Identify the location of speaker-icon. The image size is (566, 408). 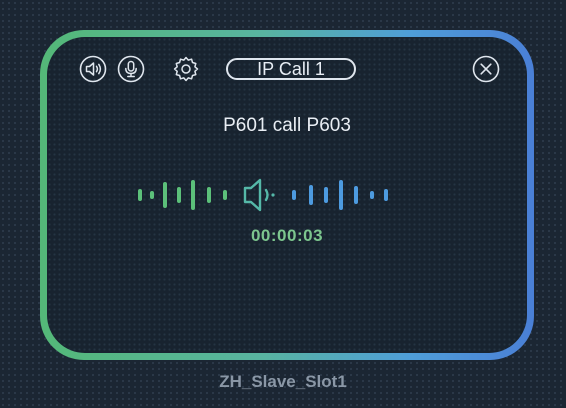
(259, 195).